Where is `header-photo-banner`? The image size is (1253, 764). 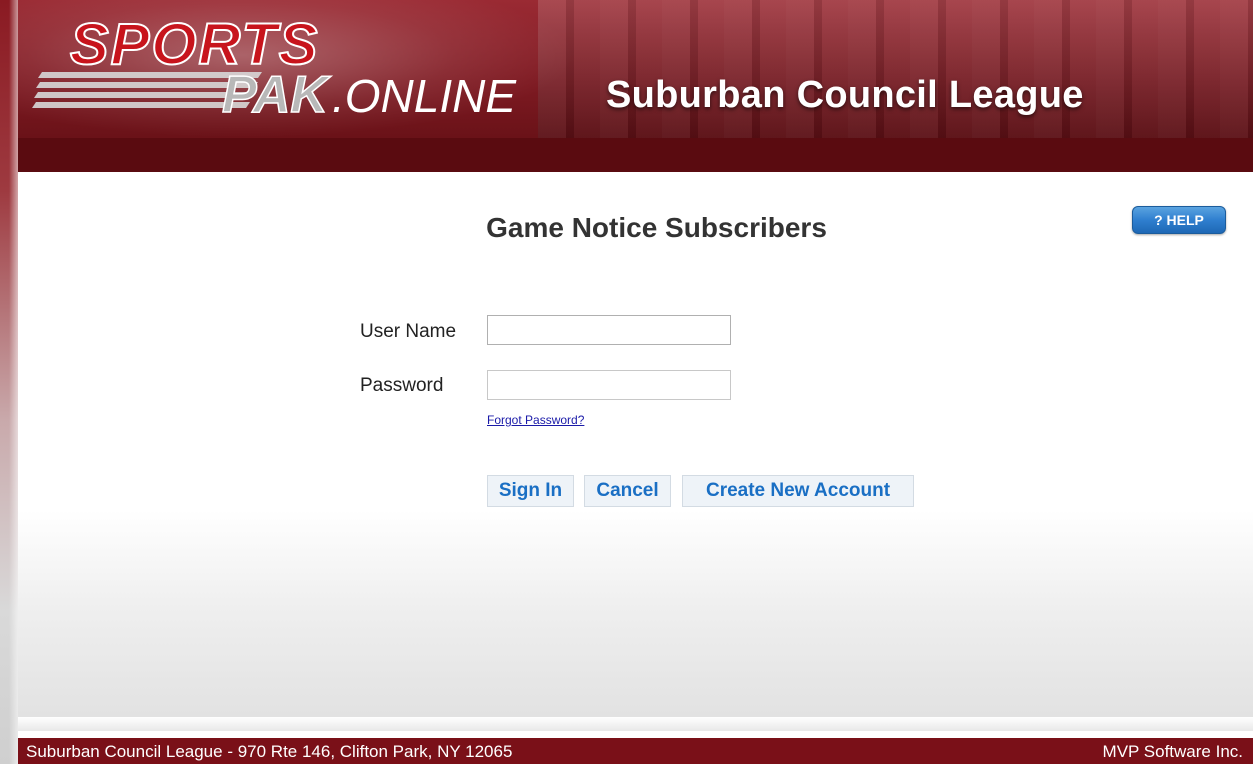 header-photo-banner is located at coordinates (895, 69).